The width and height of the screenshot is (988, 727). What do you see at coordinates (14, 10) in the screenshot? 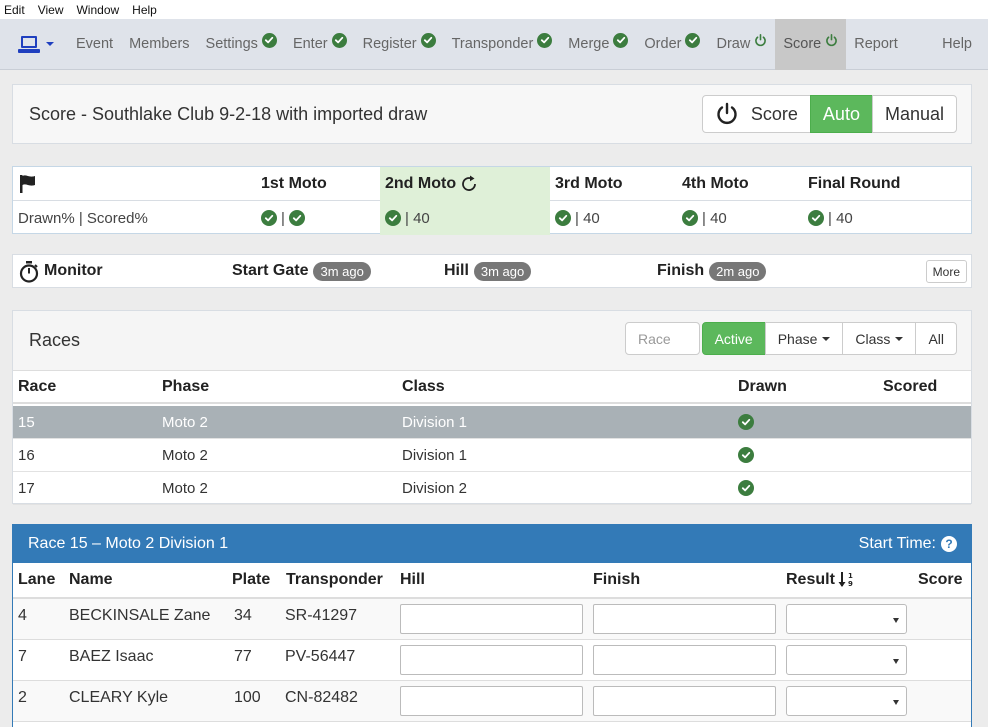
I see `menu-edit: Edit` at bounding box center [14, 10].